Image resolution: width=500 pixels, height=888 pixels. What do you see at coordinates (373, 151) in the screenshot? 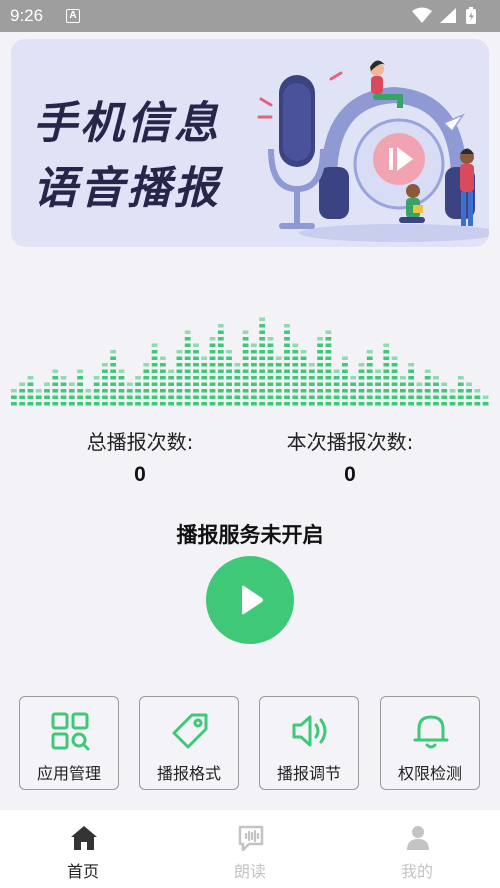
I see `banner-illustration` at bounding box center [373, 151].